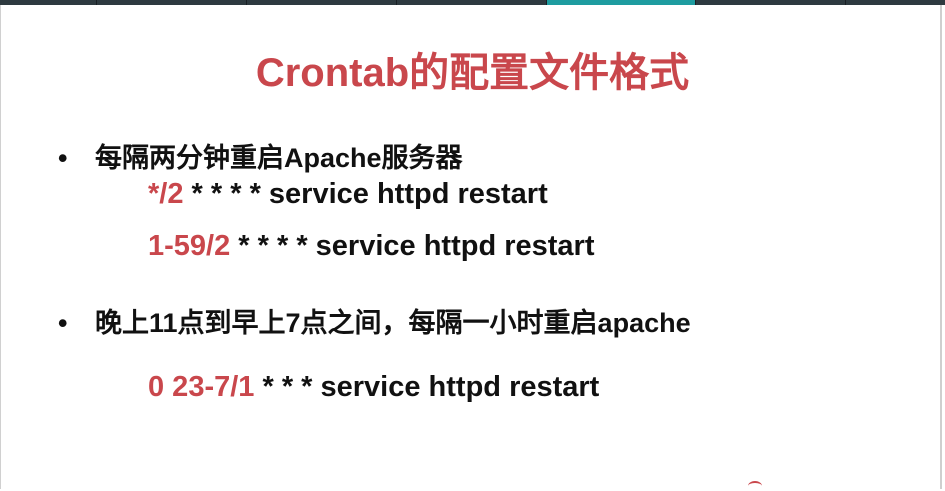  What do you see at coordinates (427, 387) in the screenshot?
I see `cron-command: * * * service httpd restart` at bounding box center [427, 387].